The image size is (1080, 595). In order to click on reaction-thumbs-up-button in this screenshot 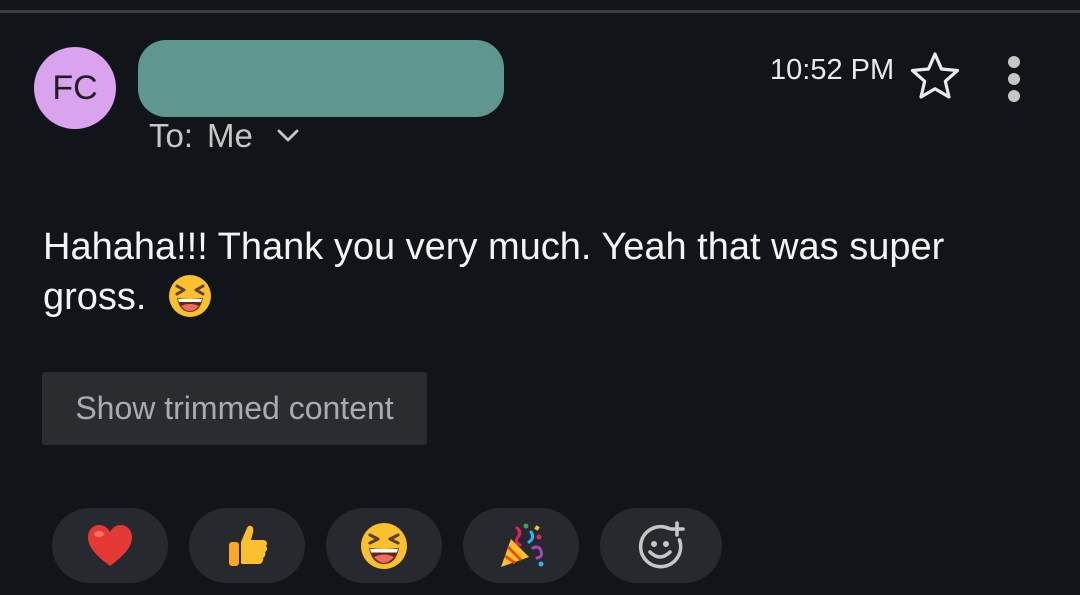, I will do `click(247, 545)`.